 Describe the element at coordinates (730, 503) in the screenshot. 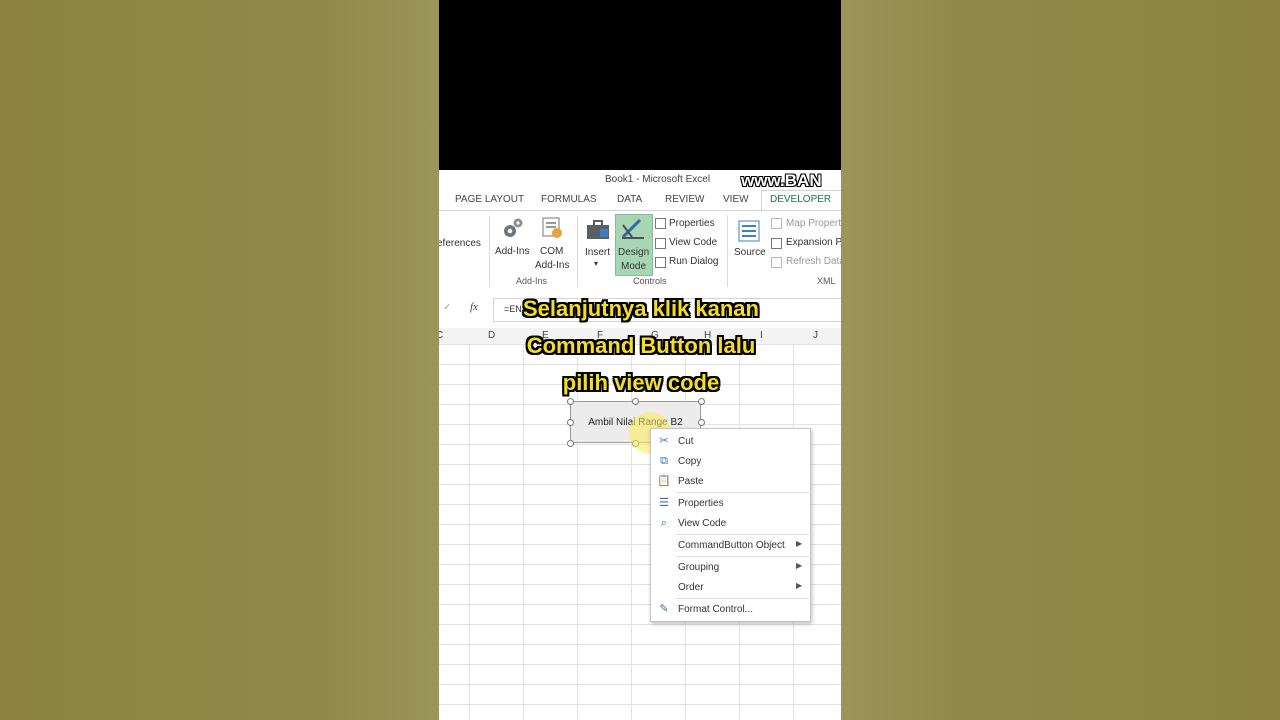

I see `menu-item-properties: ☰ Properties` at that location.